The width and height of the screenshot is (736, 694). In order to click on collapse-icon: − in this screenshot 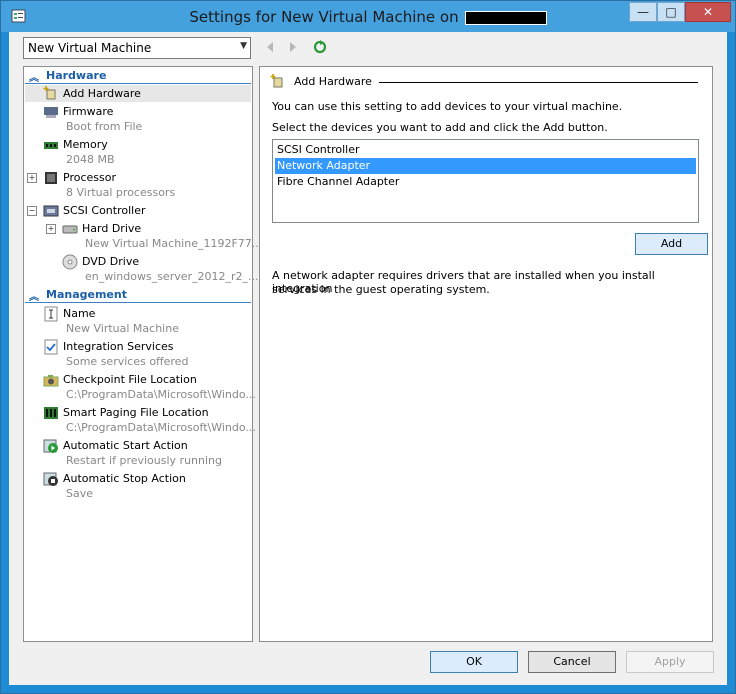, I will do `click(32, 211)`.